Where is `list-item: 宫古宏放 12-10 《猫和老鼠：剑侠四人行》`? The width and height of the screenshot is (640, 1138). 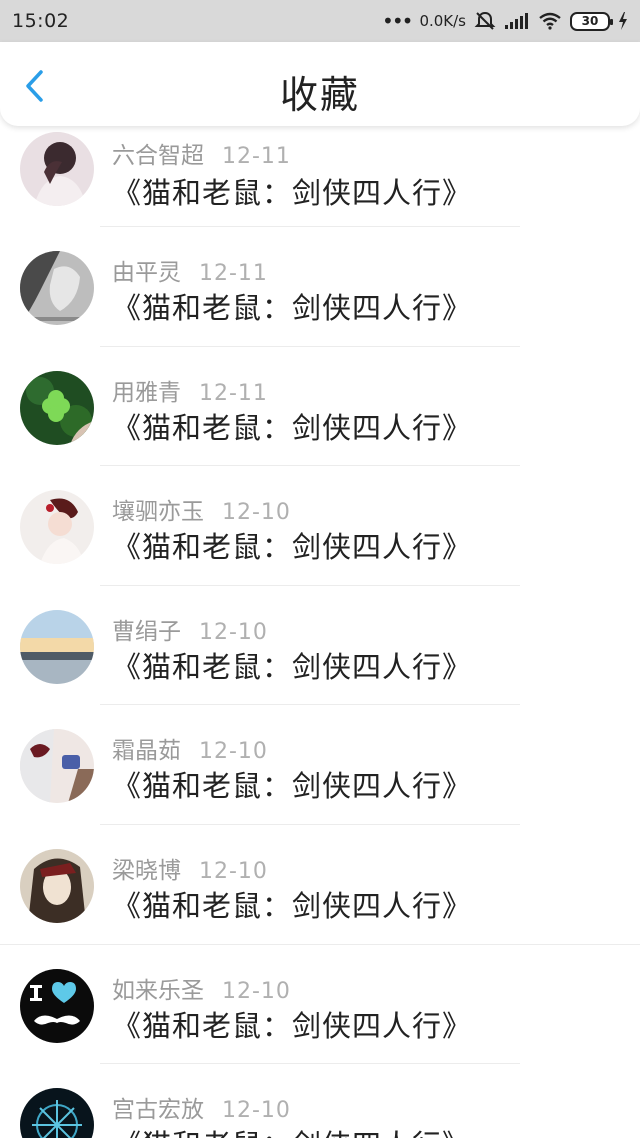 list-item: 宫古宏放 12-10 《猫和老鼠：剑侠四人行》 is located at coordinates (320, 1101).